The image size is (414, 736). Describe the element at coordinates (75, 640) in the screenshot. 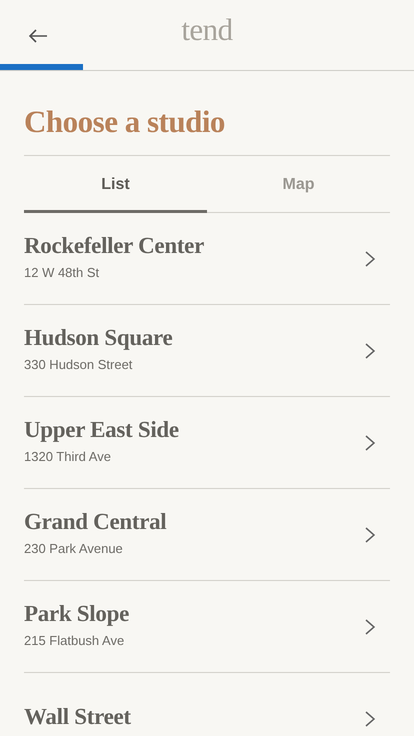

I see `studio-address: 215 Flatbush Ave` at that location.